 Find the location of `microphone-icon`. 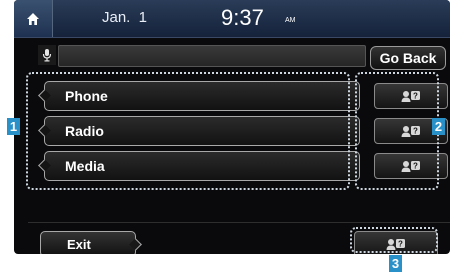

microphone-icon is located at coordinates (47, 55).